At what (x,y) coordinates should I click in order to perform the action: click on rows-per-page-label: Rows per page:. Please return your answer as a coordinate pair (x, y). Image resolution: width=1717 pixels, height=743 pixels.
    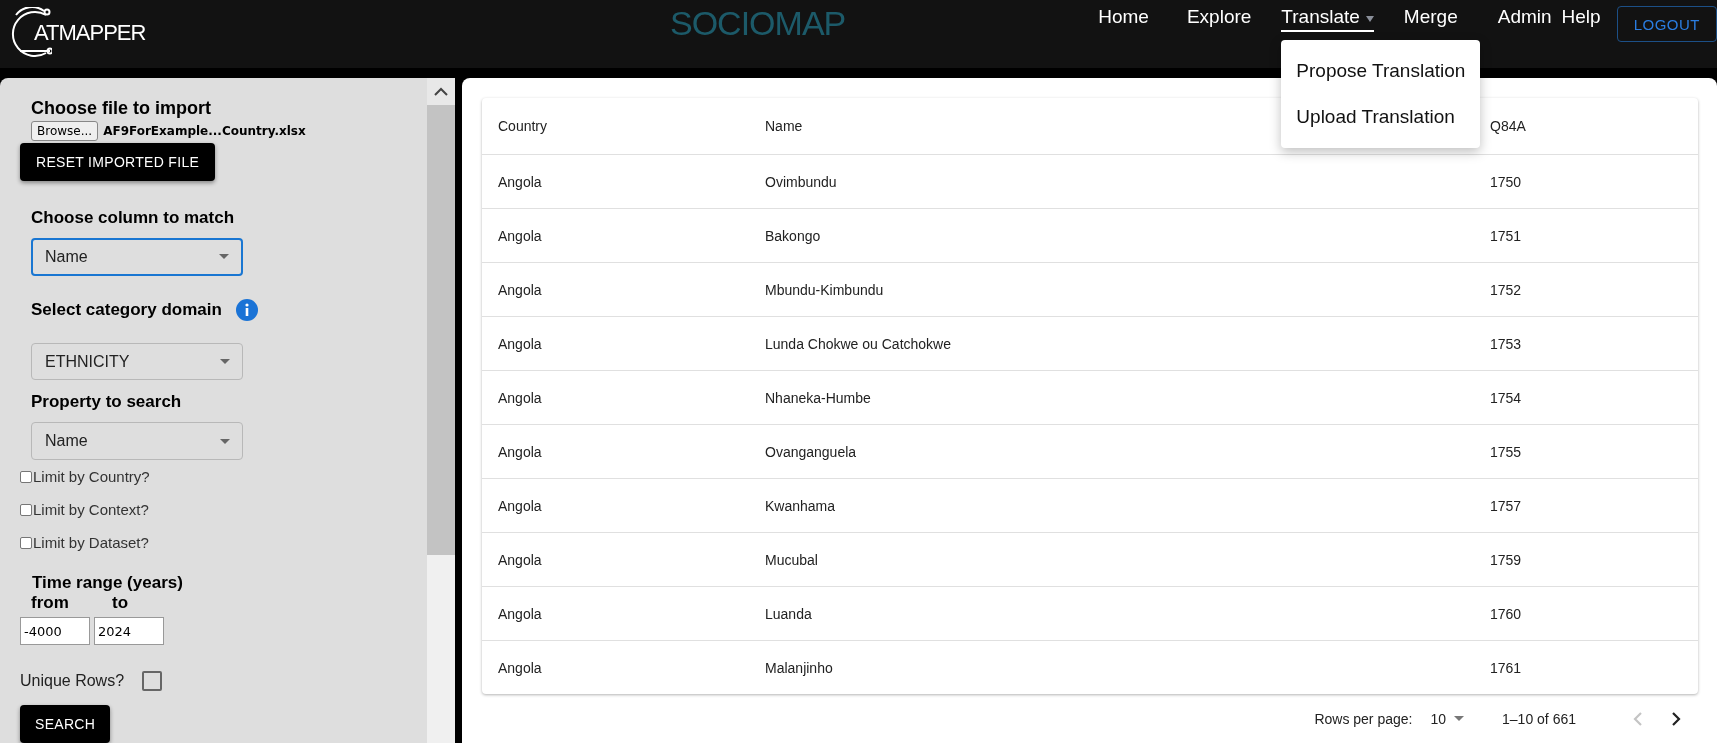
    Looking at the image, I should click on (1363, 718).